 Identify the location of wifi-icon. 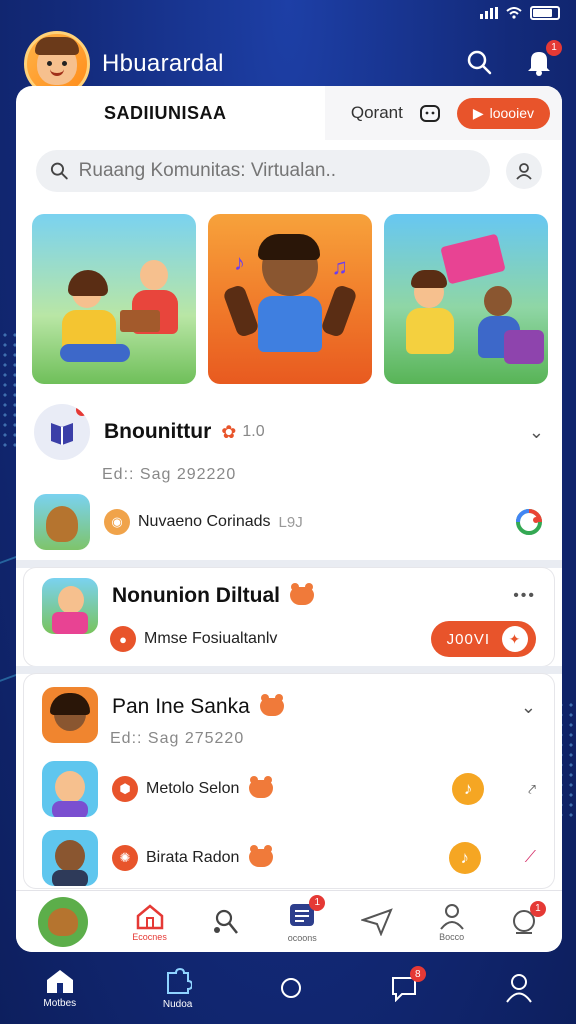
(514, 13).